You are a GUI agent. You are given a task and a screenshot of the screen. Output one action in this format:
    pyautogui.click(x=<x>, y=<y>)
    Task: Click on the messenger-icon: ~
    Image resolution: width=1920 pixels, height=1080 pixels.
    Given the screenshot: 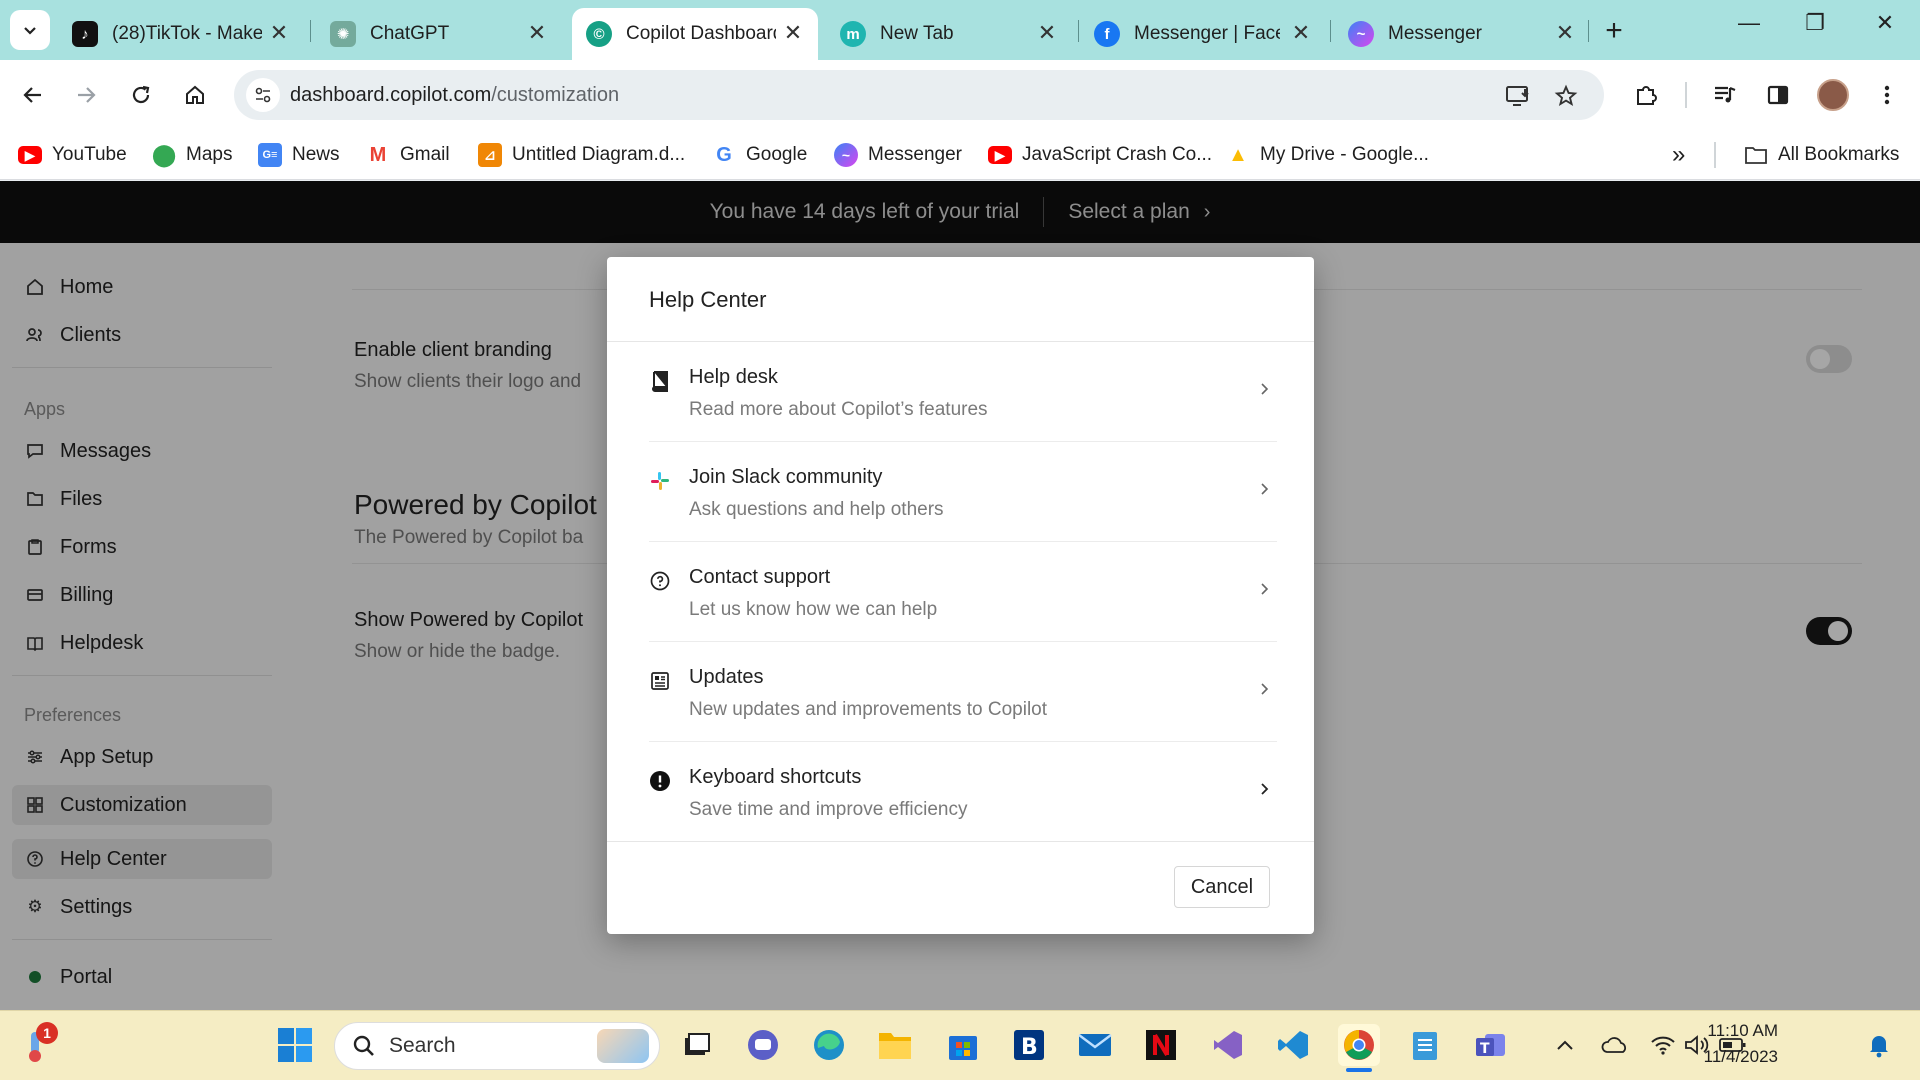 What is the action you would take?
    pyautogui.click(x=846, y=155)
    